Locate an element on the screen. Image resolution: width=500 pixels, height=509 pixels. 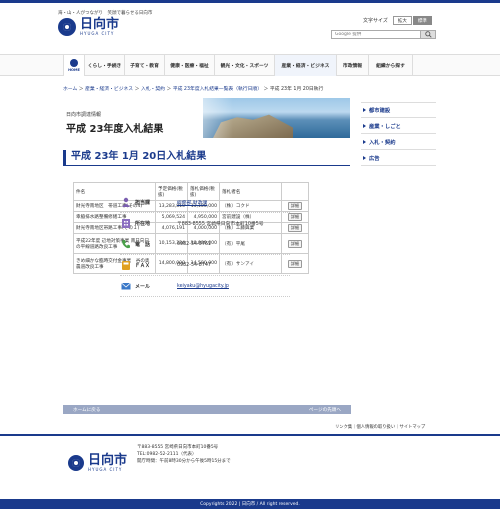
fax-value: 0982-54-8747 is located at coordinates (194, 265).